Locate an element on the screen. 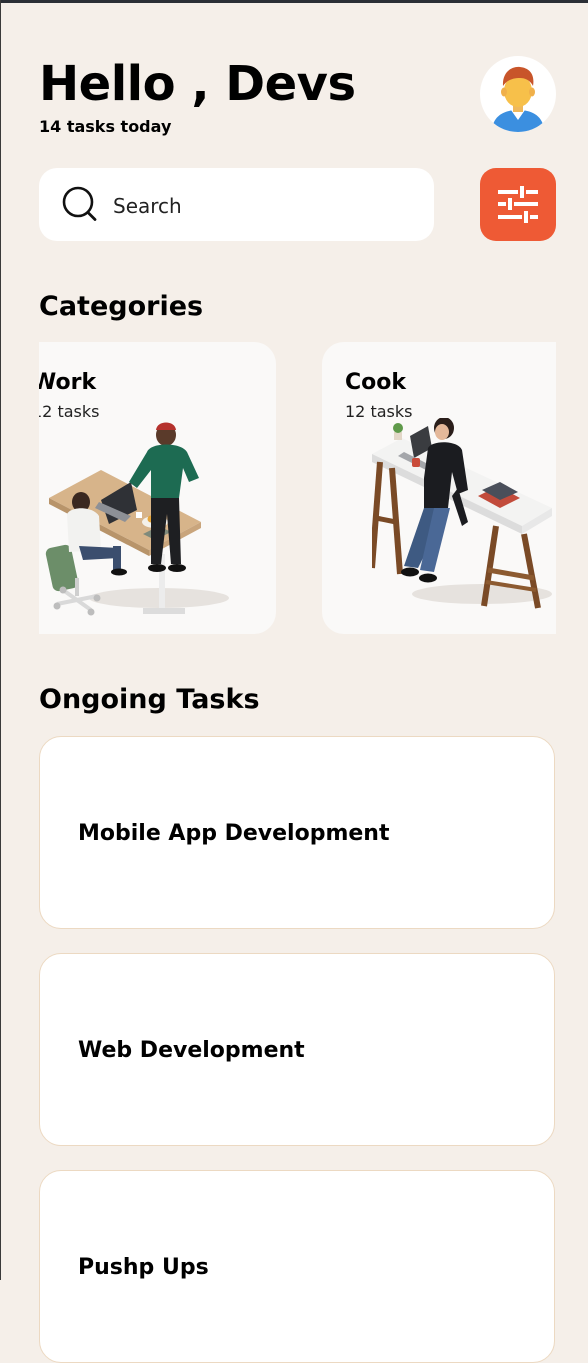 This screenshot has height=1363, width=588. sliders-icon is located at coordinates (518, 204).